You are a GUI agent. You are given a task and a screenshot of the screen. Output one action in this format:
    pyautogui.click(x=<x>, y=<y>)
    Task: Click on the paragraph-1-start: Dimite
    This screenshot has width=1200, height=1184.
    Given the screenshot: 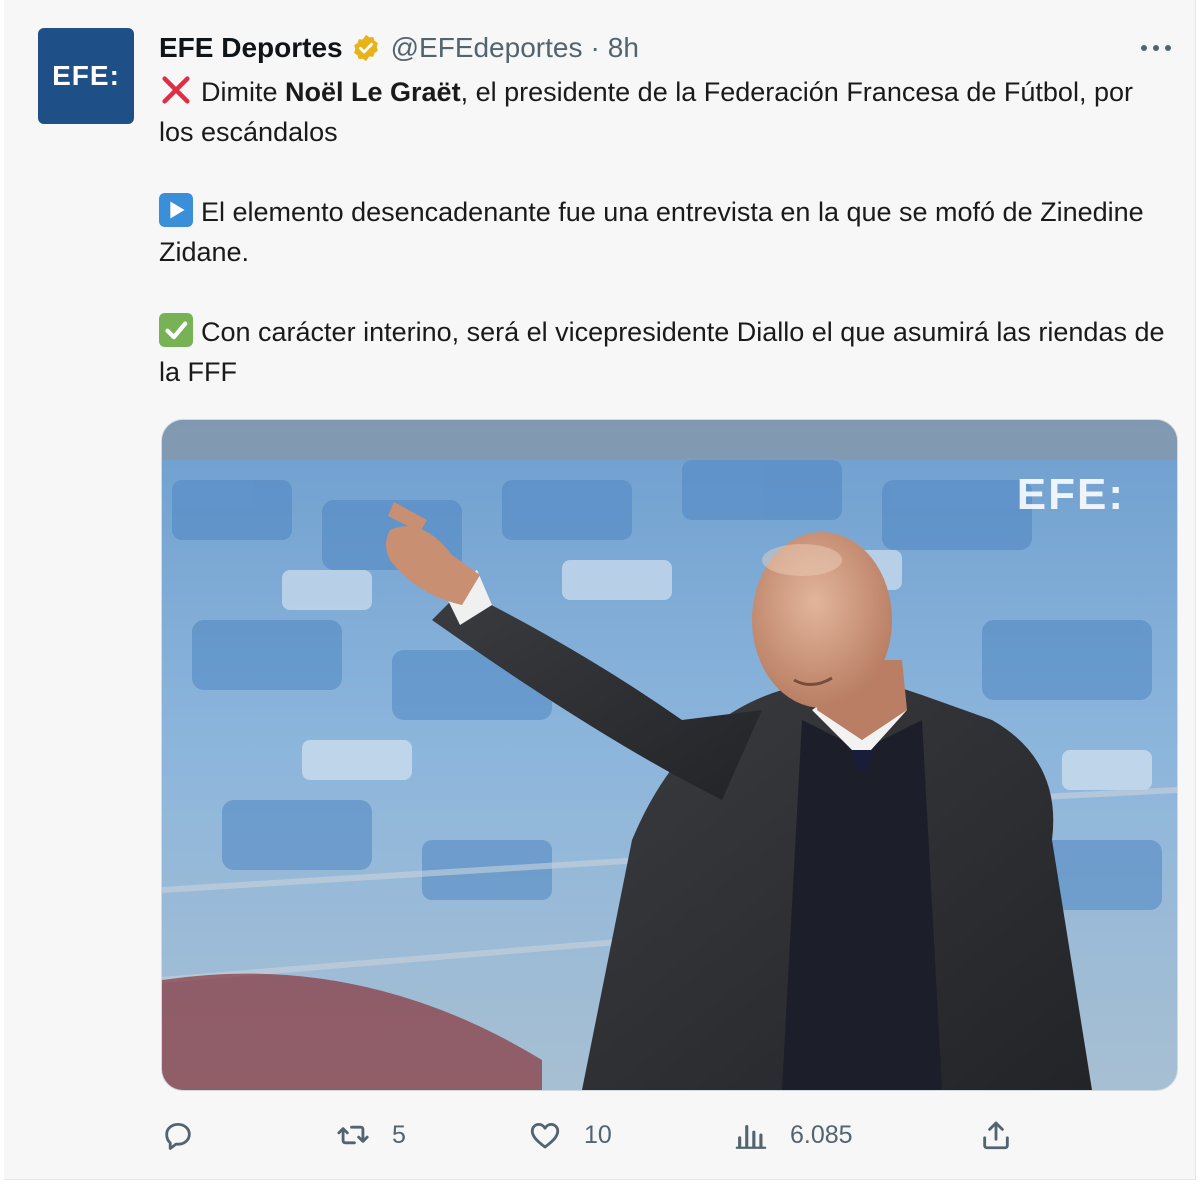 What is the action you would take?
    pyautogui.click(x=243, y=92)
    